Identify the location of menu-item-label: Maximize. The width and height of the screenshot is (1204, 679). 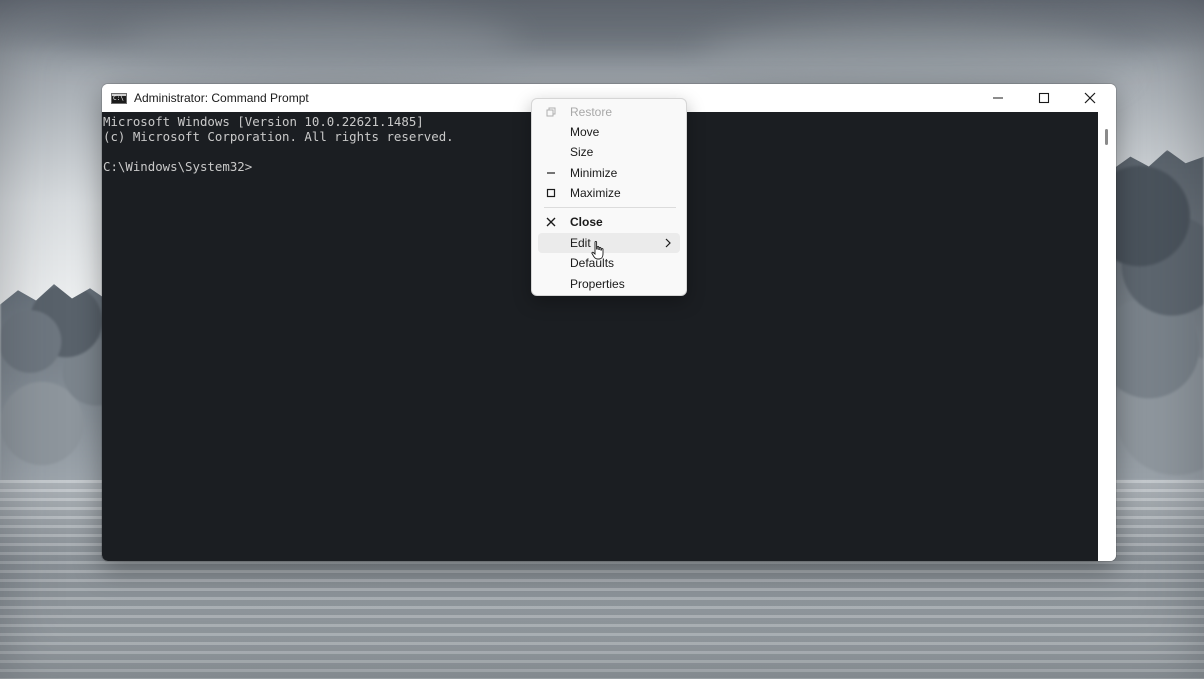
(595, 193).